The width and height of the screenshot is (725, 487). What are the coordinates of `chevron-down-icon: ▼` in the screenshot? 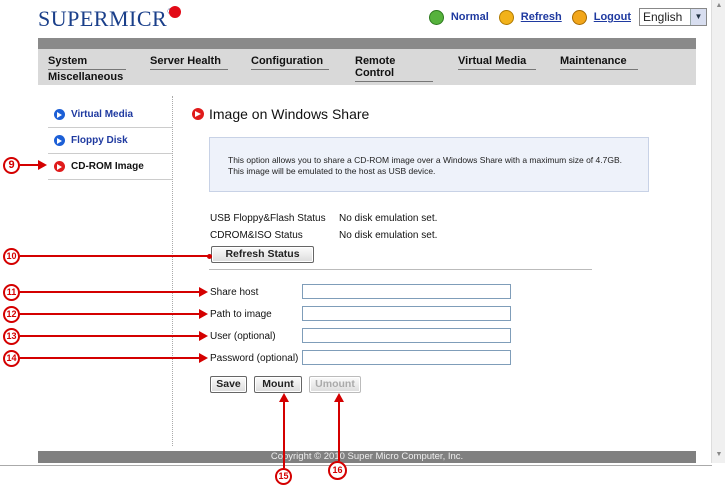 It's located at (698, 17).